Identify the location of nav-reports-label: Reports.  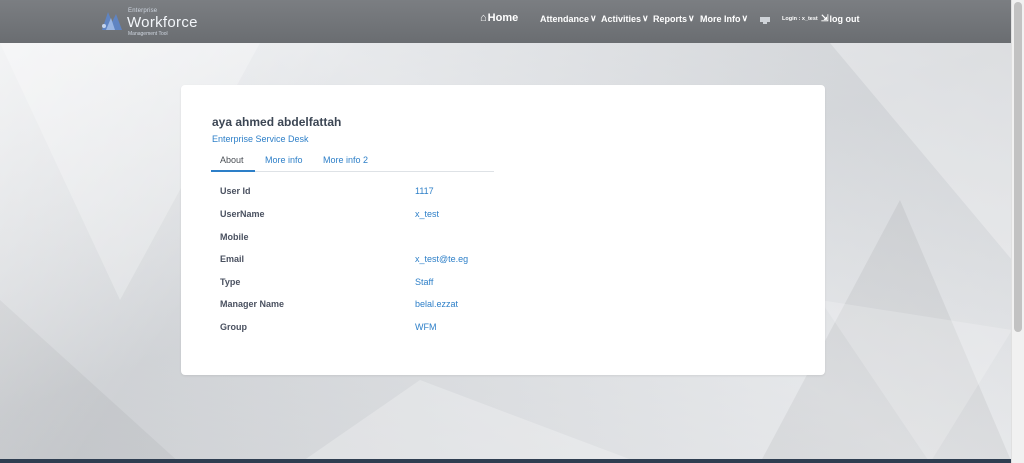
(670, 18).